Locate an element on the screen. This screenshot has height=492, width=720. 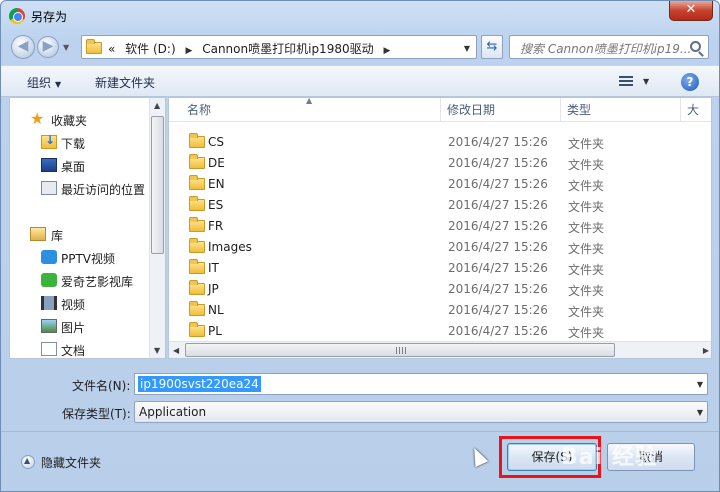
help-icon: ? is located at coordinates (690, 82).